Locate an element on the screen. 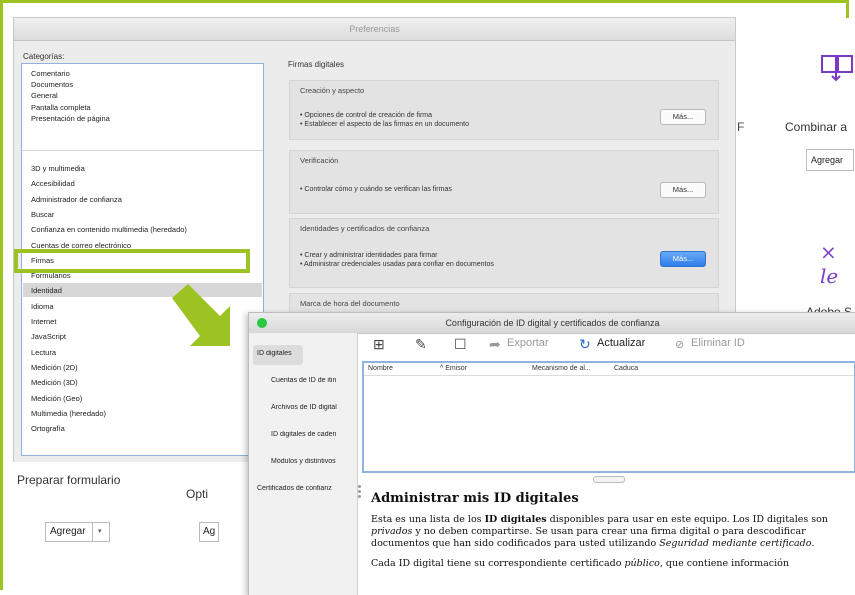 The height and width of the screenshot is (595, 855). firmas-highlight-box is located at coordinates (132, 261).